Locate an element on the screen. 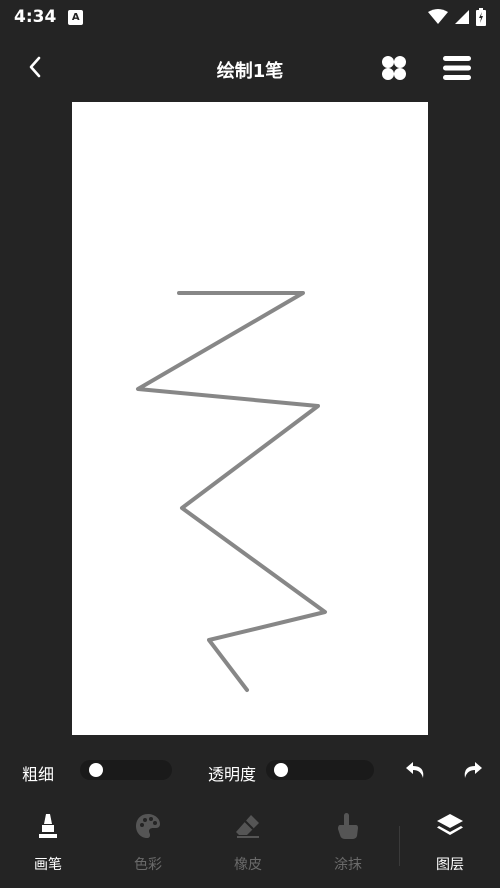 The height and width of the screenshot is (888, 500). four-petal-grid-icon is located at coordinates (394, 68).